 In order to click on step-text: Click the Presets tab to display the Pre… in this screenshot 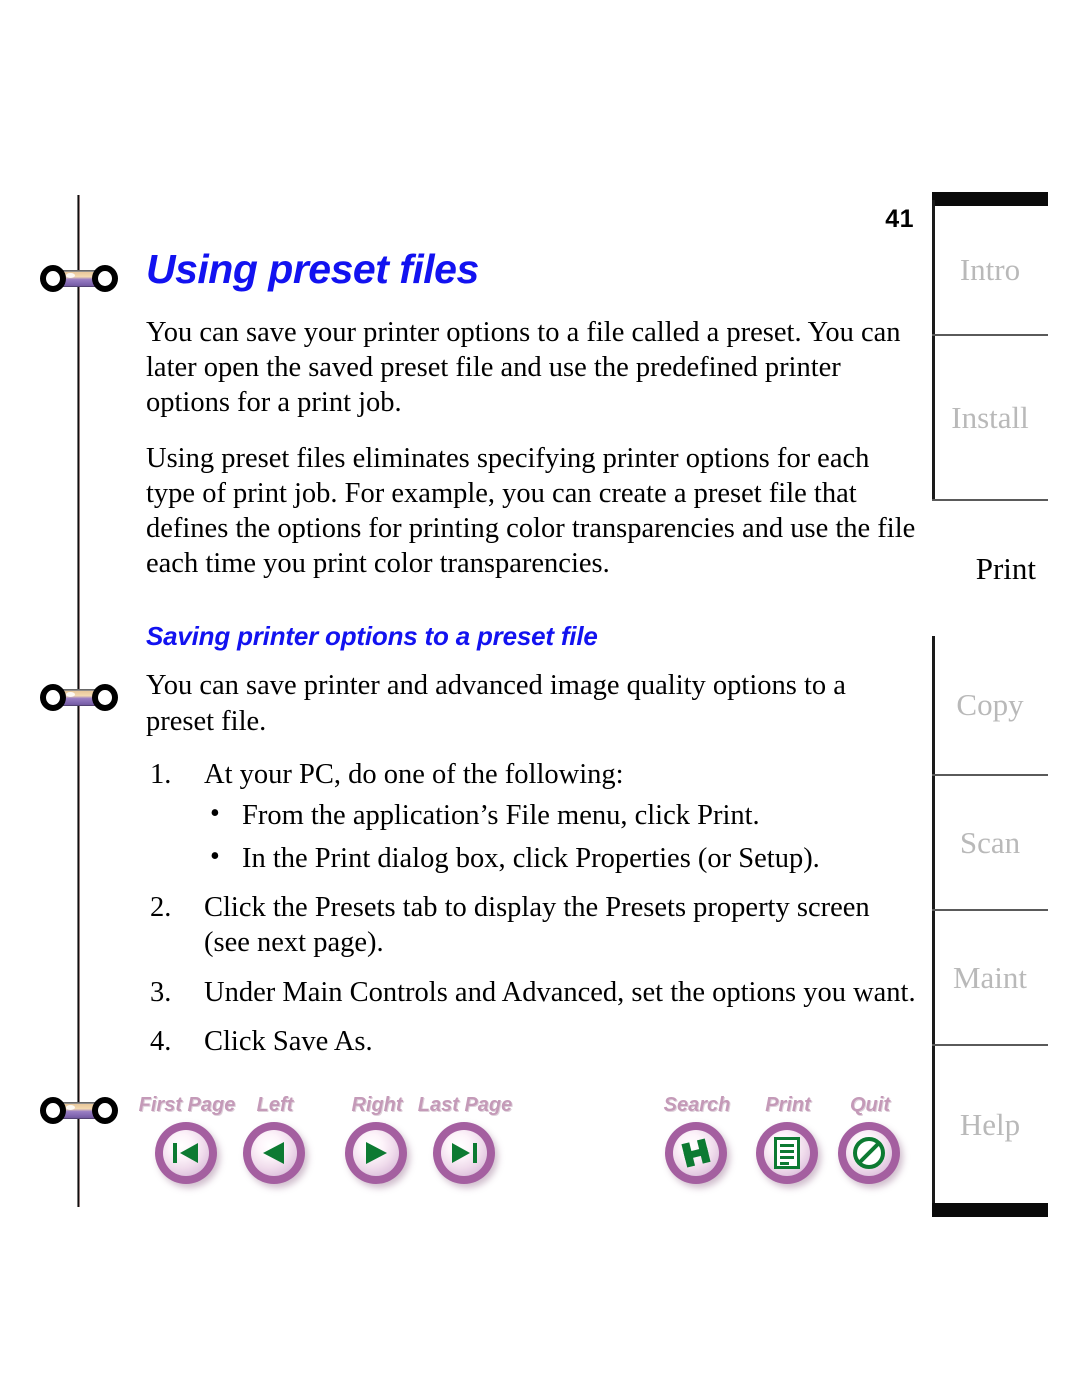, I will do `click(537, 925)`.